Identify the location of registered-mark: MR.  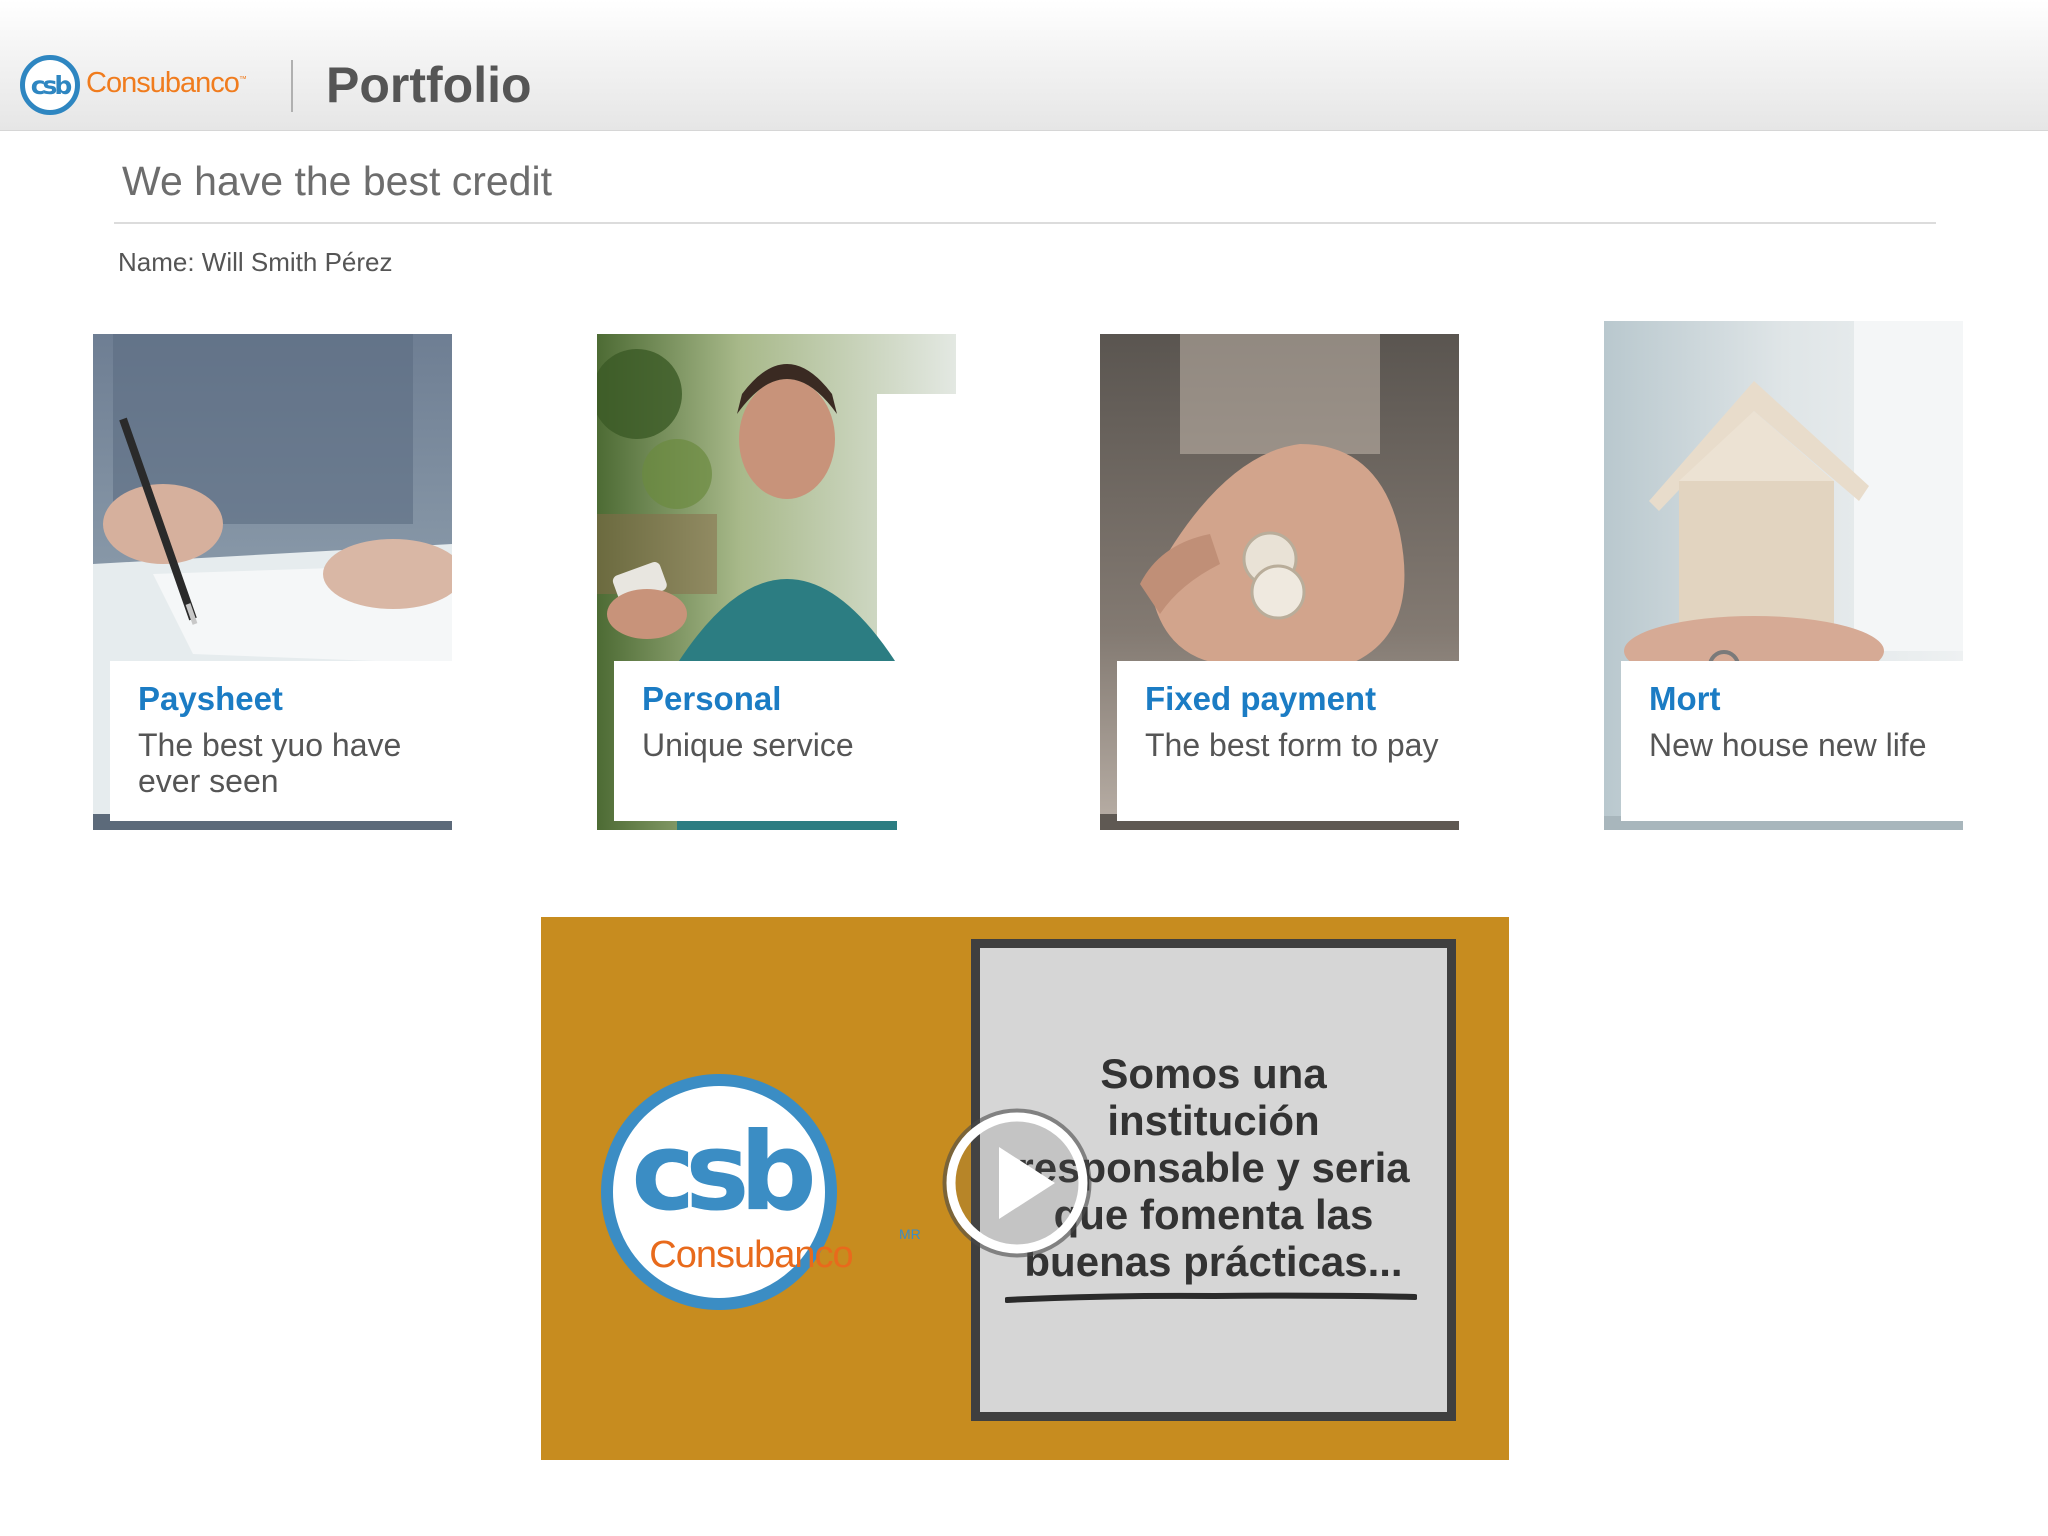
(910, 1234).